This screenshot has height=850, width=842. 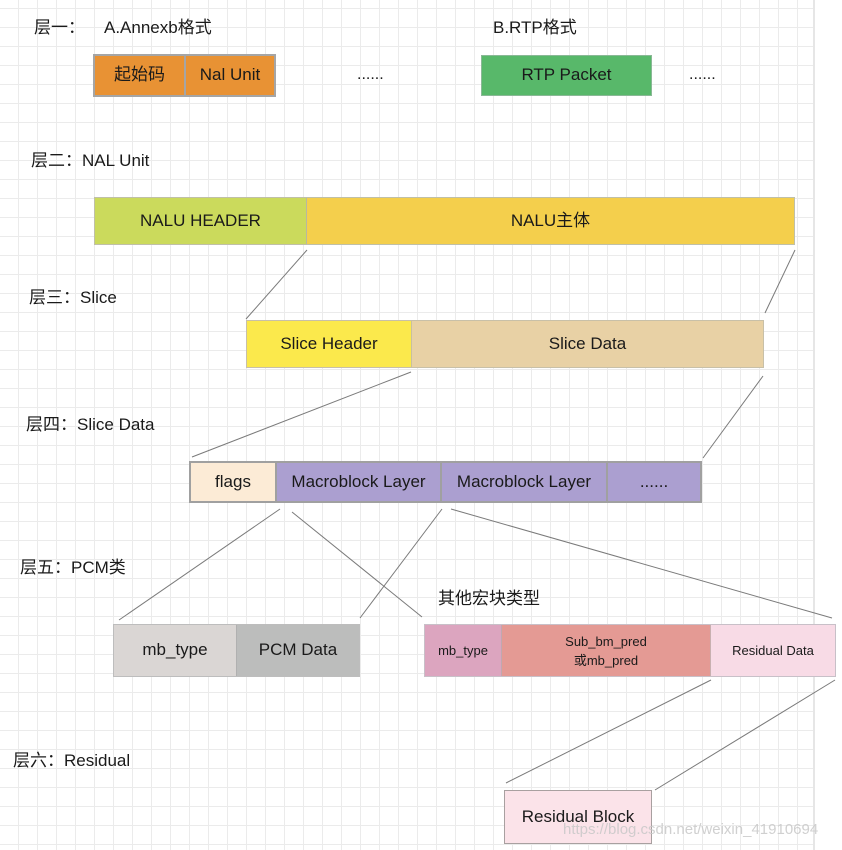 What do you see at coordinates (606, 650) in the screenshot?
I see `pred-cell: Sub_bm_pred 或mb_pred` at bounding box center [606, 650].